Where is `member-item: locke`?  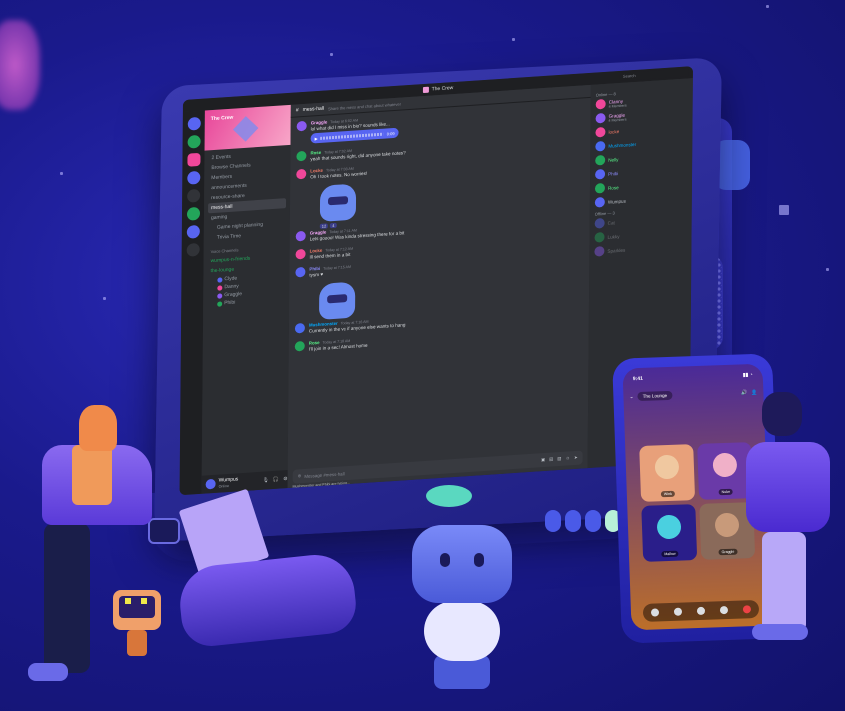
member-item: locke is located at coordinates (641, 129).